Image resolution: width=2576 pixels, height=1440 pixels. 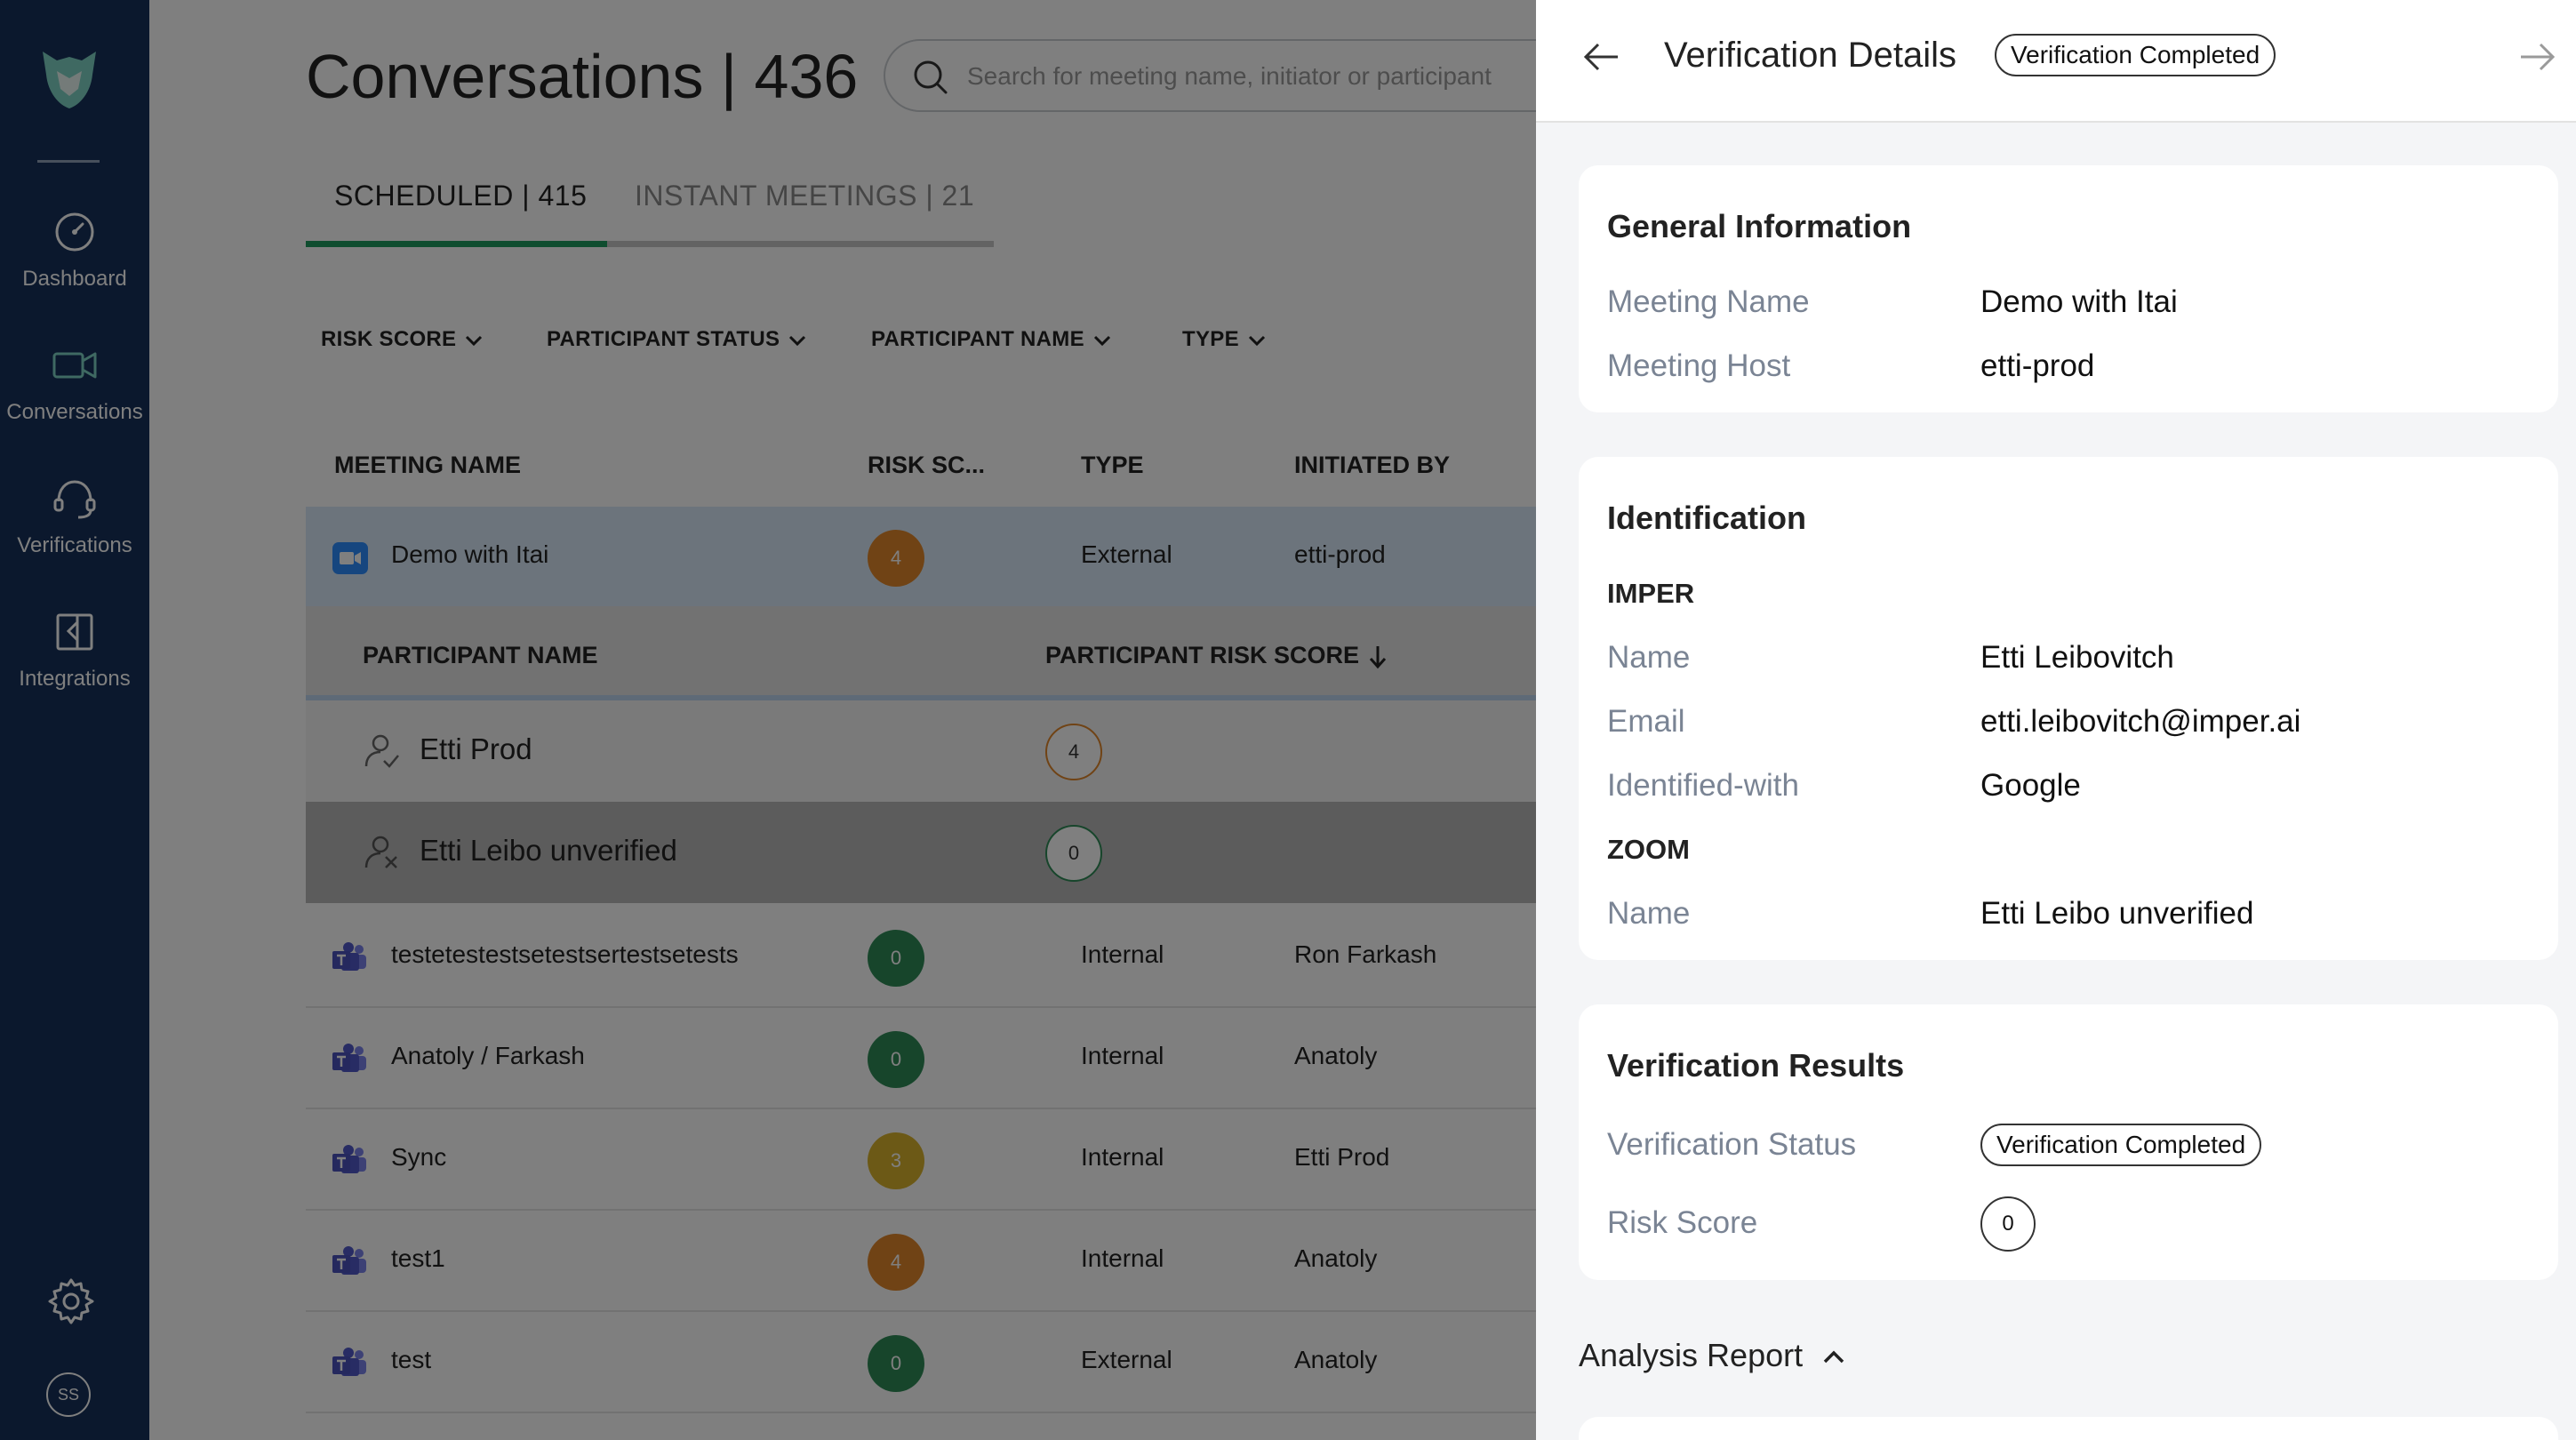 What do you see at coordinates (2008, 1224) in the screenshot?
I see `risk-score-badge: 0` at bounding box center [2008, 1224].